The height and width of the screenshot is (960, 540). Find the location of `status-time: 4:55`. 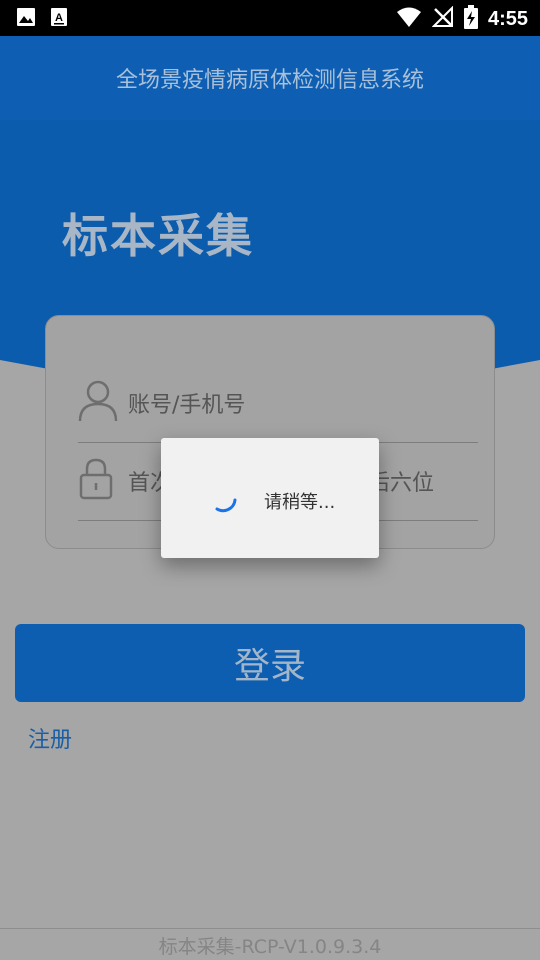

status-time: 4:55 is located at coordinates (507, 18).